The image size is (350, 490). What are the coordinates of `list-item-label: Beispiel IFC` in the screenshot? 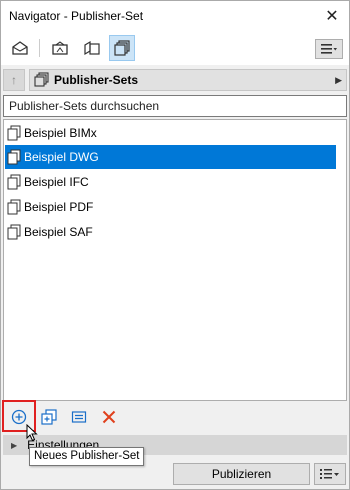 It's located at (56, 182).